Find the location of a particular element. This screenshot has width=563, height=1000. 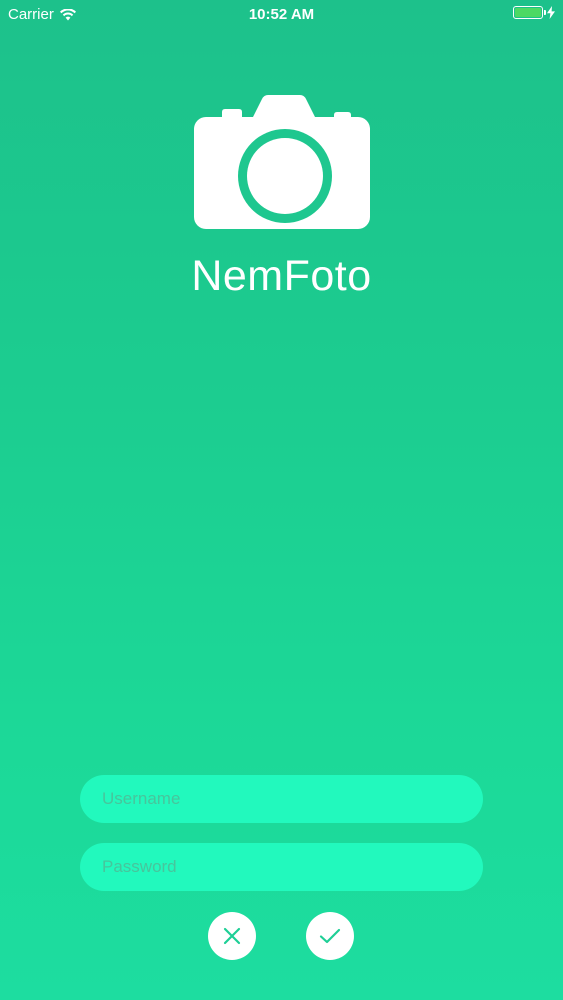

confirm-button is located at coordinates (330, 936).